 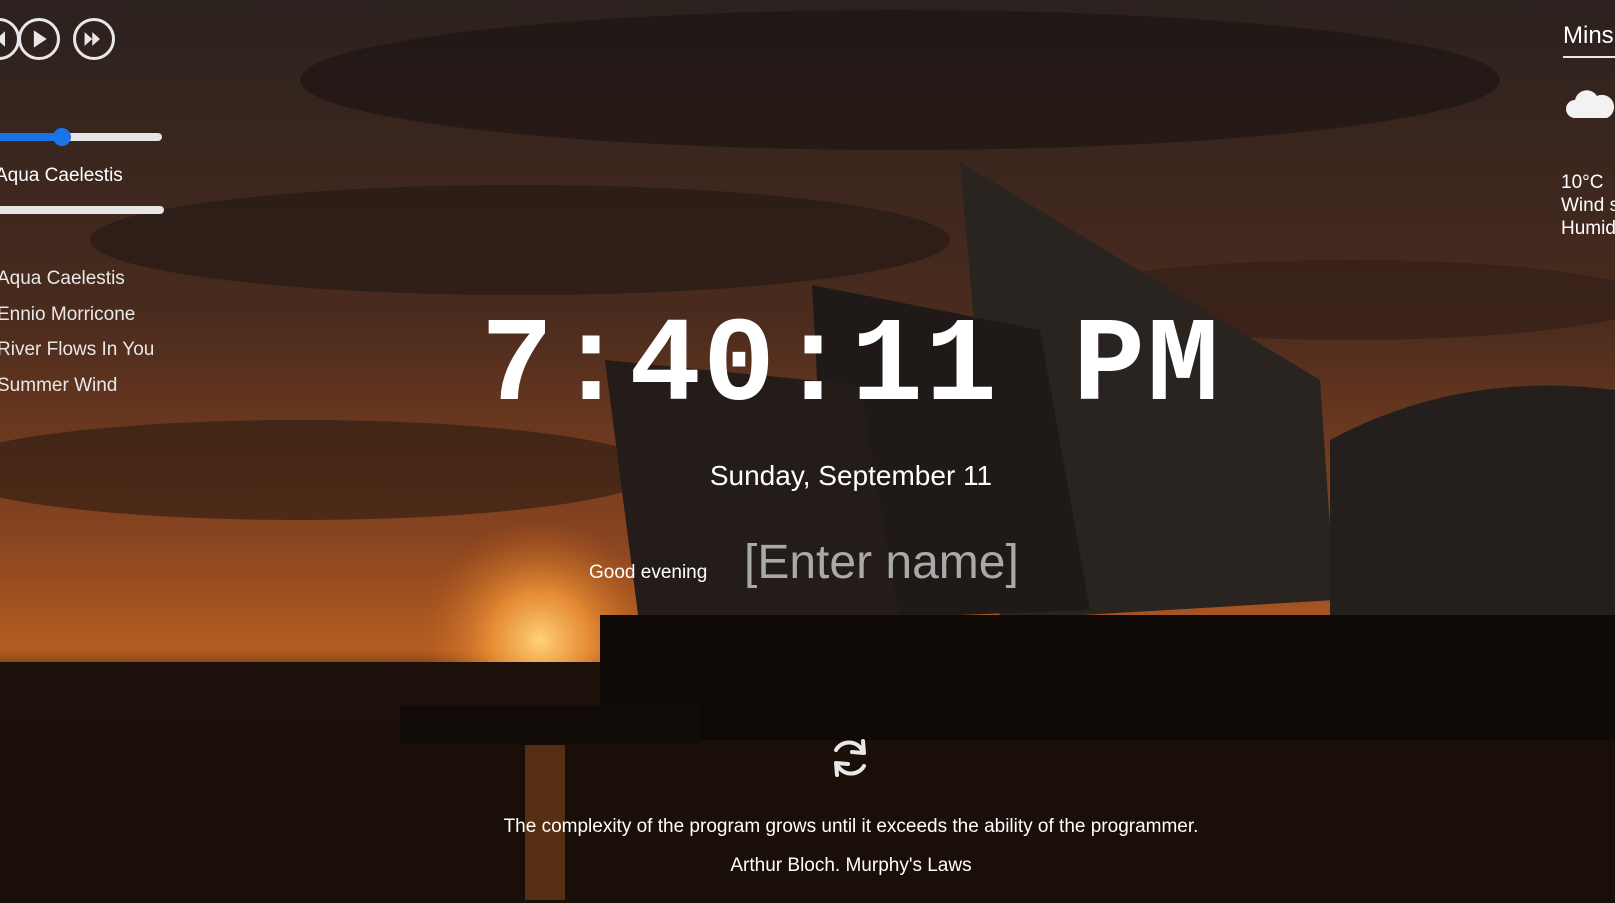 I want to click on play-icon, so click(x=40, y=39).